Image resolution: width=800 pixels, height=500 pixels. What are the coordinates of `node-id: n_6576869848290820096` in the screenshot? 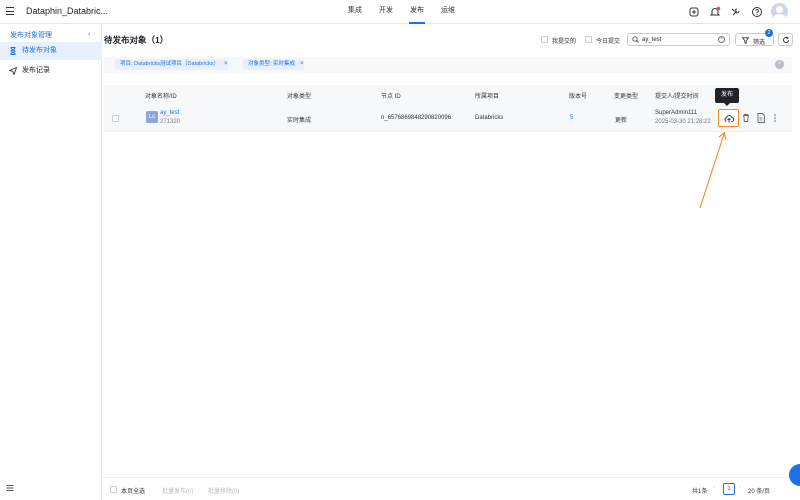 It's located at (416, 118).